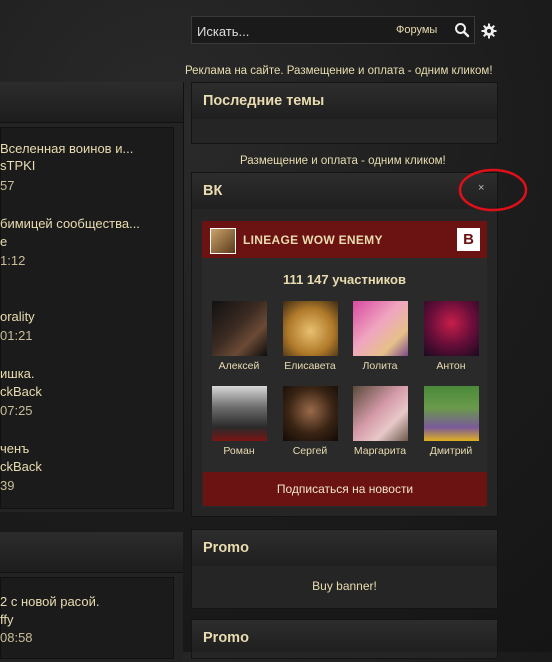  What do you see at coordinates (91, 102) in the screenshot?
I see `left-panel-header` at bounding box center [91, 102].